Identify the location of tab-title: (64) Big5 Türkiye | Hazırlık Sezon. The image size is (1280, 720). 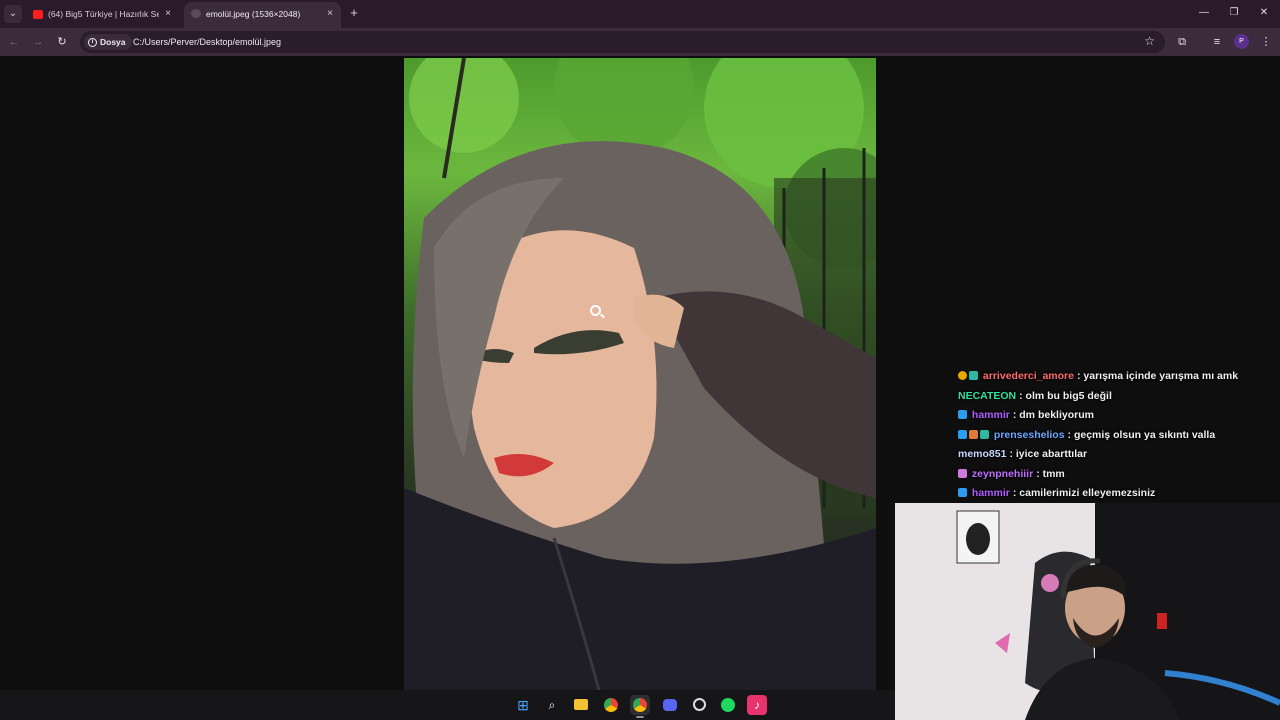
(103, 14).